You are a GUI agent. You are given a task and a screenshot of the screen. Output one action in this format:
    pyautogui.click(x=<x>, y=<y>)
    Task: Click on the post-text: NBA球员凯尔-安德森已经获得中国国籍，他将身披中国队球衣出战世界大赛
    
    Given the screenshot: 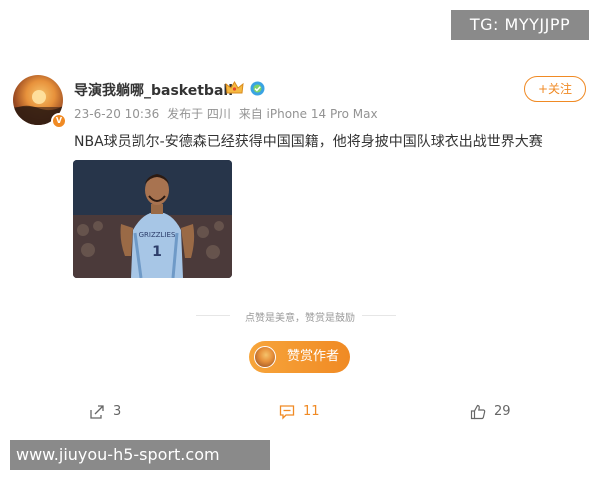 What is the action you would take?
    pyautogui.click(x=308, y=142)
    